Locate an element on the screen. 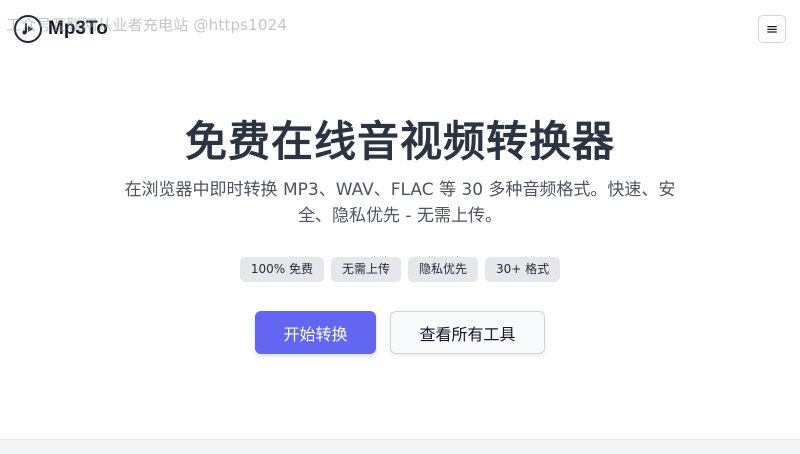 The height and width of the screenshot is (454, 800). logo-text: Mp3To is located at coordinates (78, 28).